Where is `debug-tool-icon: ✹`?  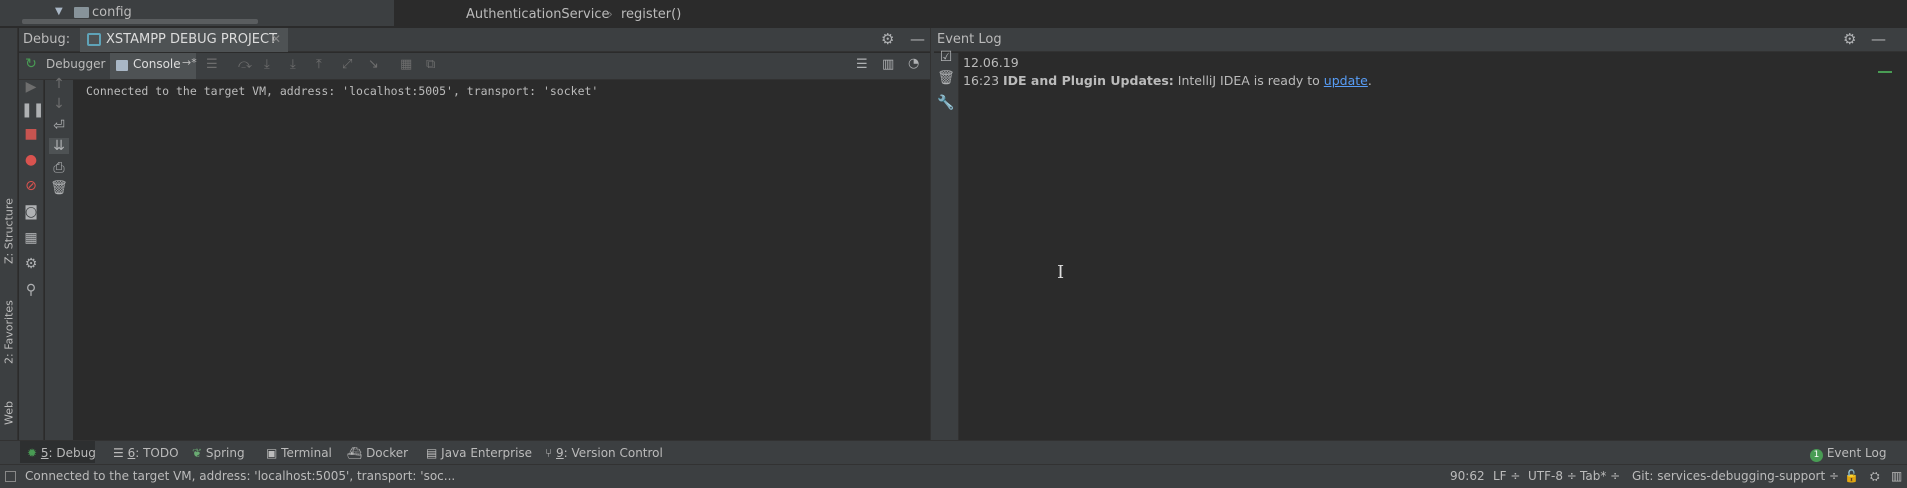
debug-tool-icon: ✹ is located at coordinates (32, 453).